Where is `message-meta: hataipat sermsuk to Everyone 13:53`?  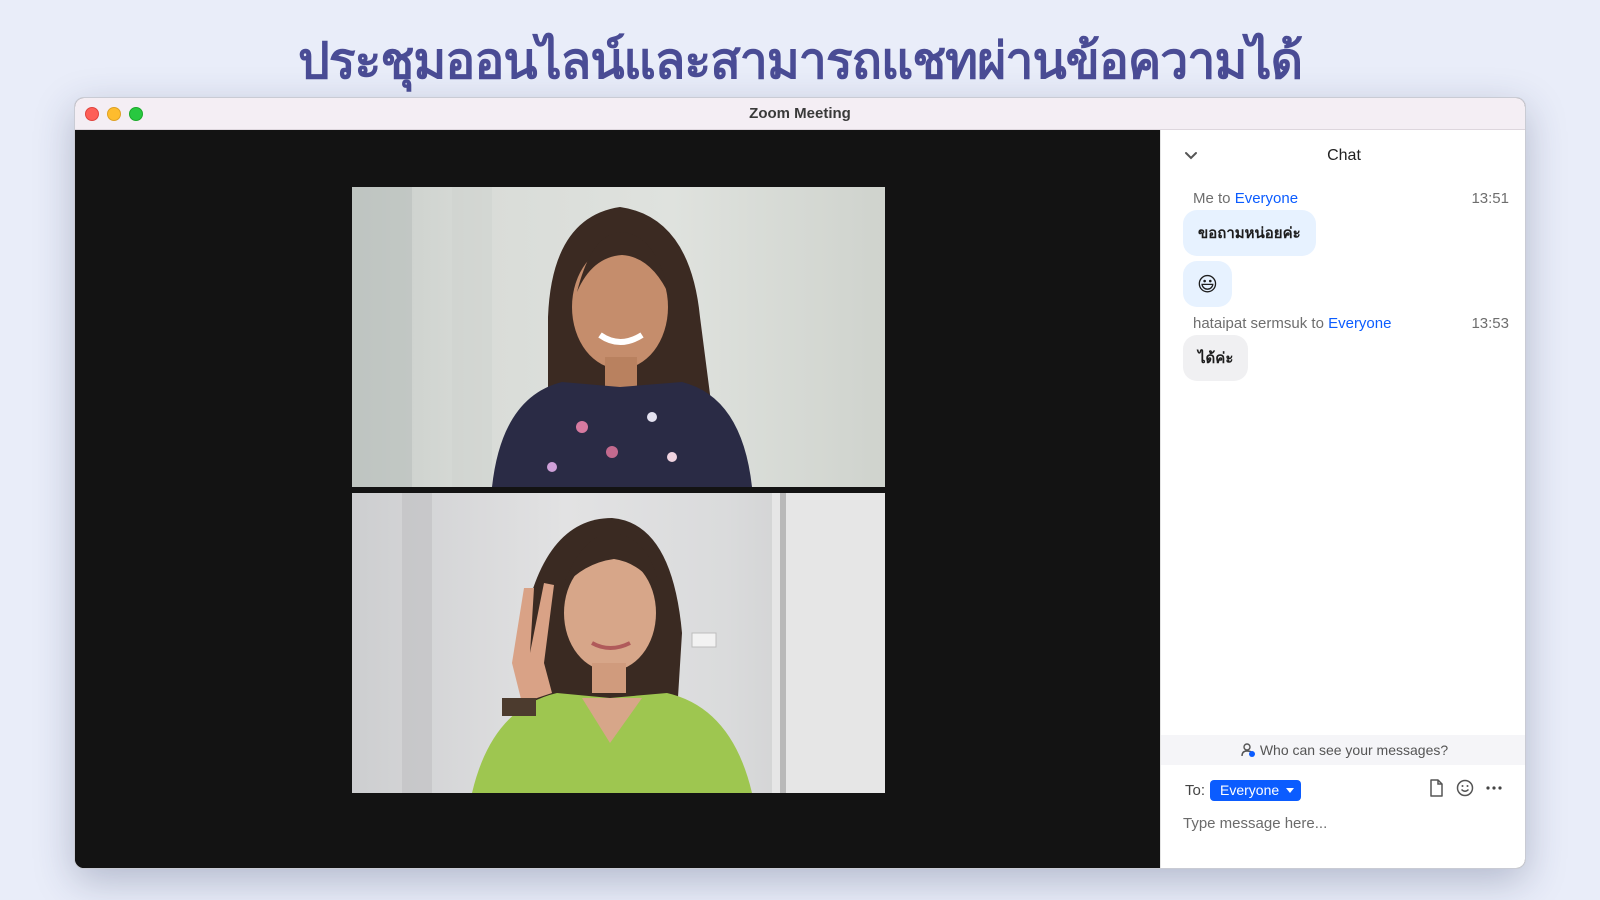 message-meta: hataipat sermsuk to Everyone 13:53 is located at coordinates (1351, 325).